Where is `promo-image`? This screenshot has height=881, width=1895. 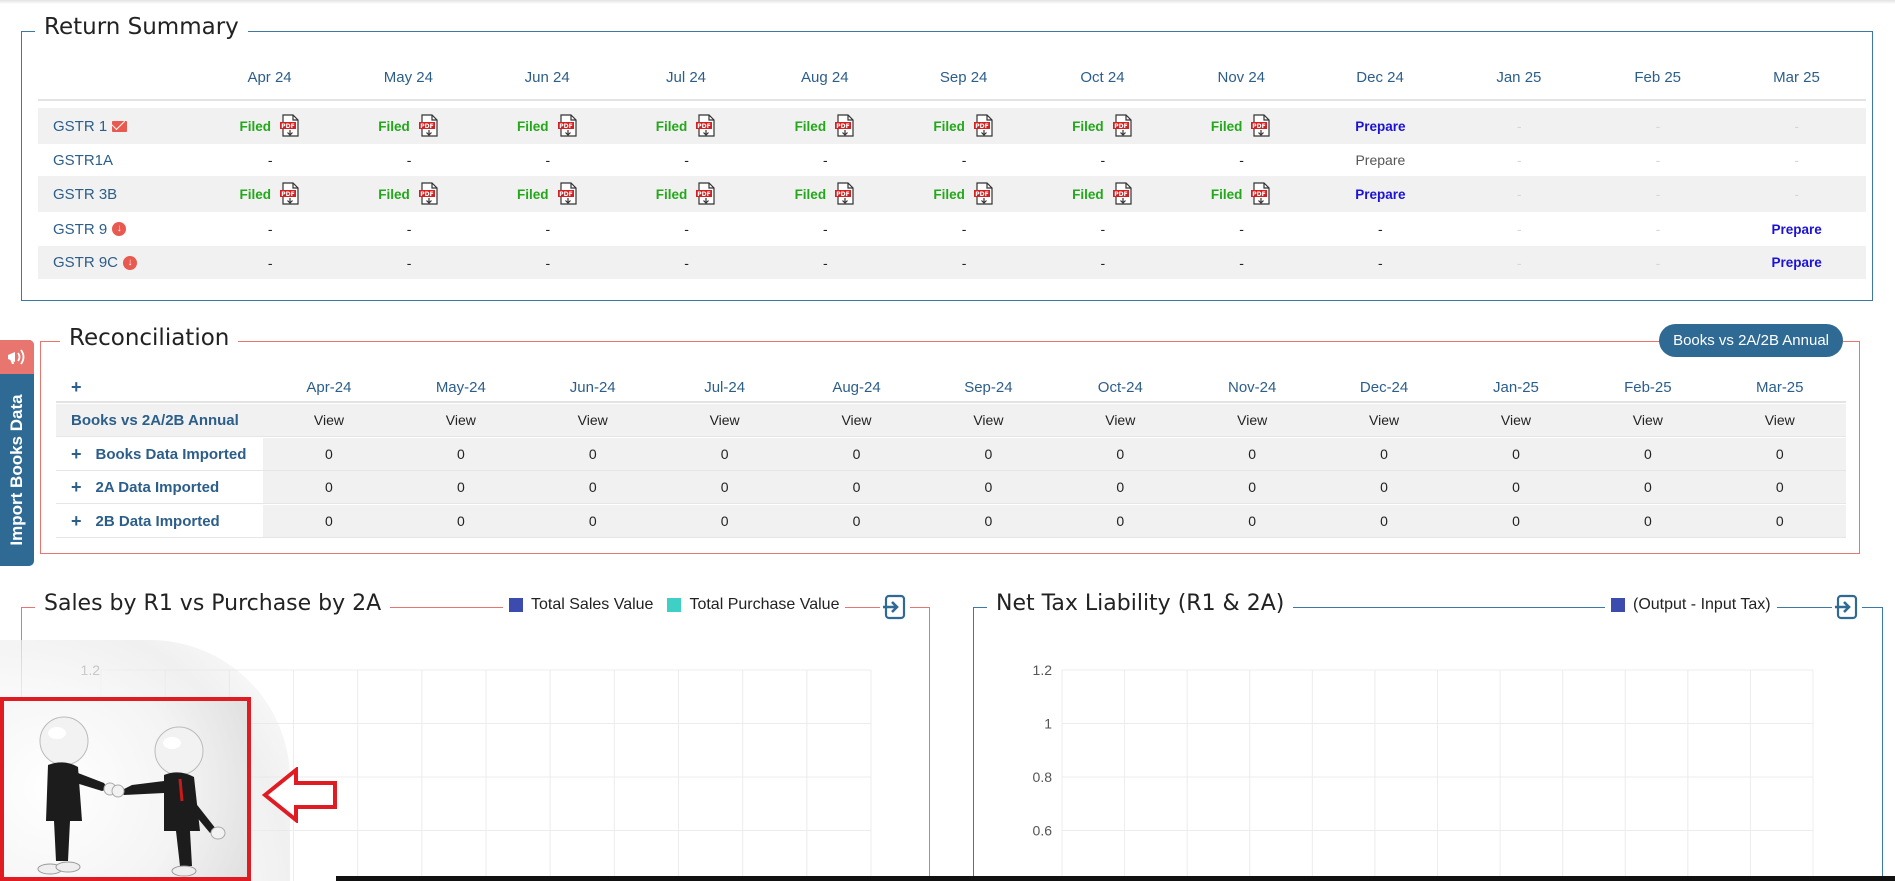 promo-image is located at coordinates (125, 789).